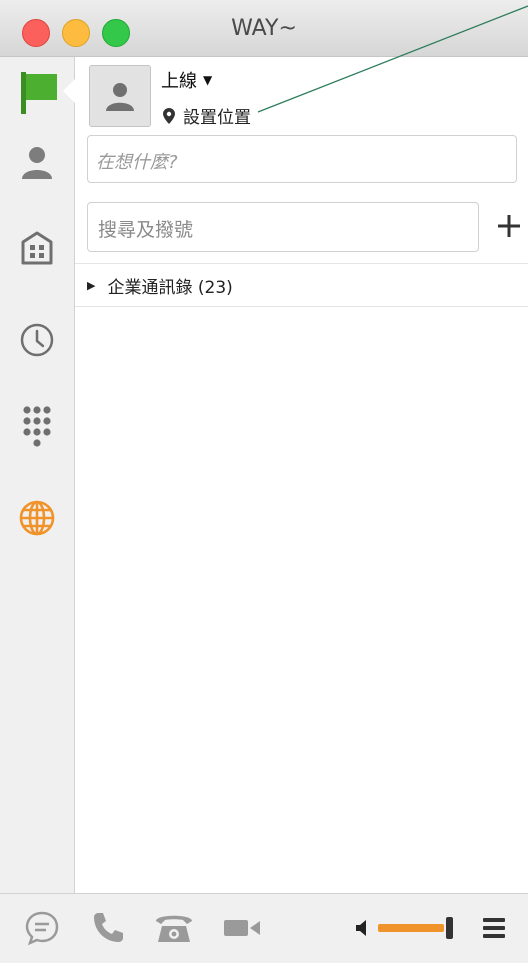 The image size is (528, 963). I want to click on volume-slider, so click(403, 928).